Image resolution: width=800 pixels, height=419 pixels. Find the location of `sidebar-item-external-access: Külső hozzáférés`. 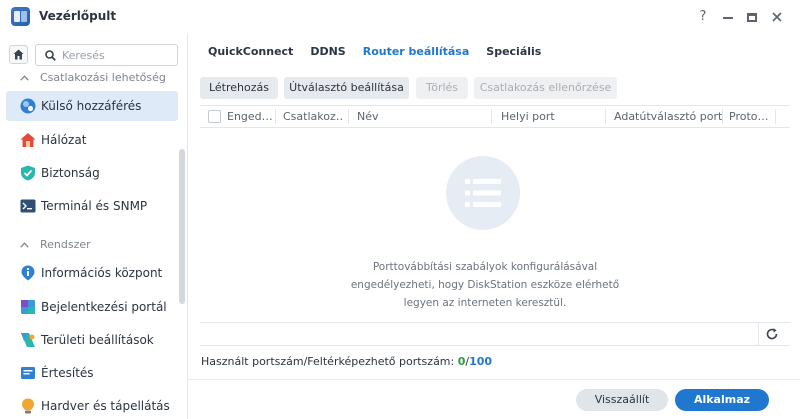

sidebar-item-external-access: Külső hozzáférés is located at coordinates (92, 106).